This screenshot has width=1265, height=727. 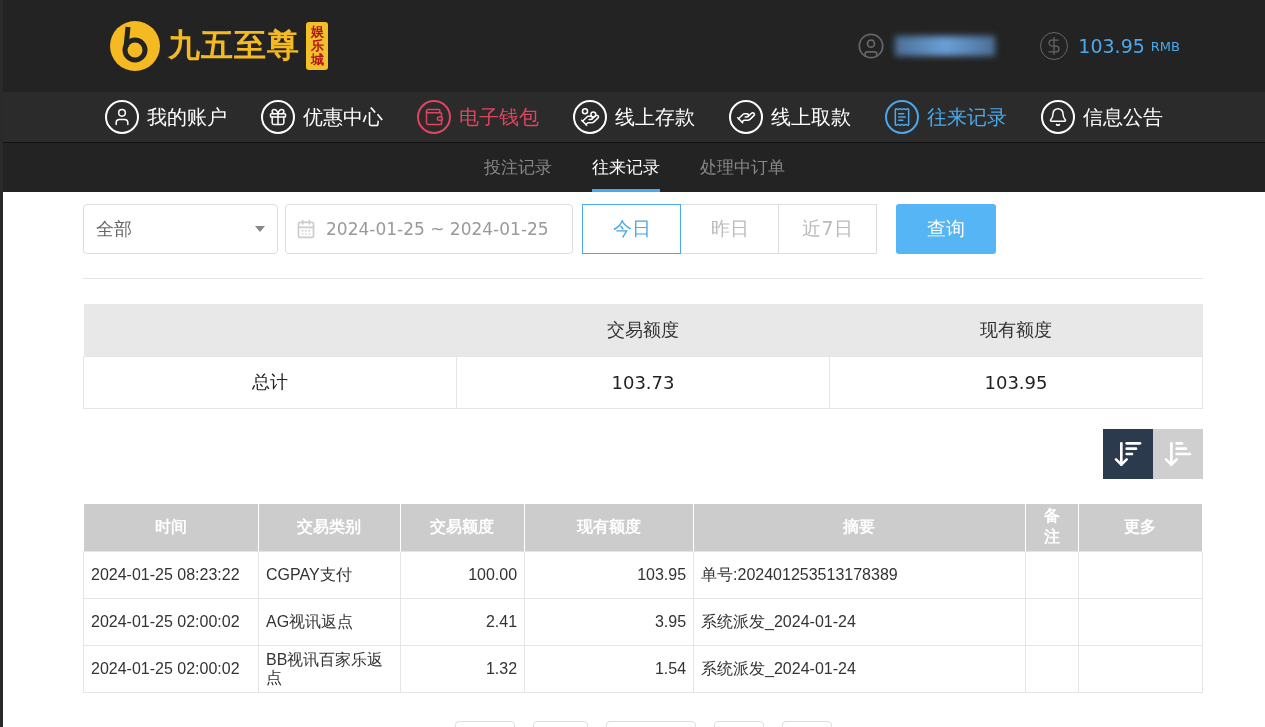 What do you see at coordinates (1102, 117) in the screenshot?
I see `nav-item: 信息公告` at bounding box center [1102, 117].